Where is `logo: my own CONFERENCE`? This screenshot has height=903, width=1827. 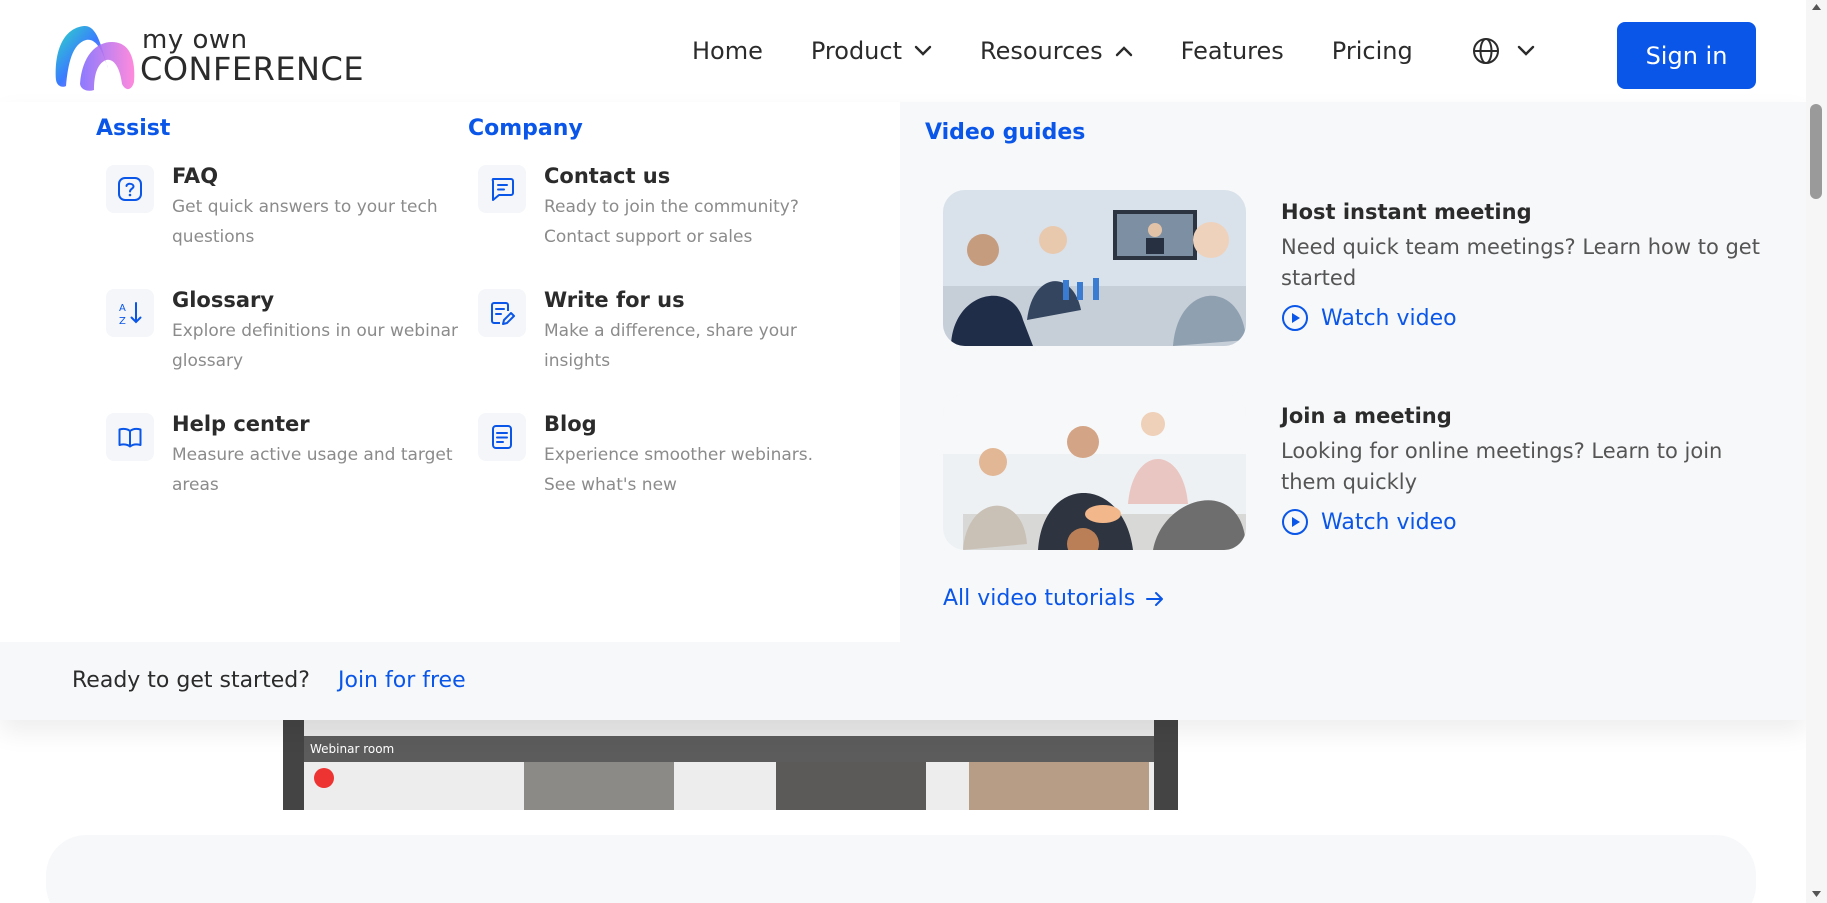
logo: my own CONFERENCE is located at coordinates (207, 56).